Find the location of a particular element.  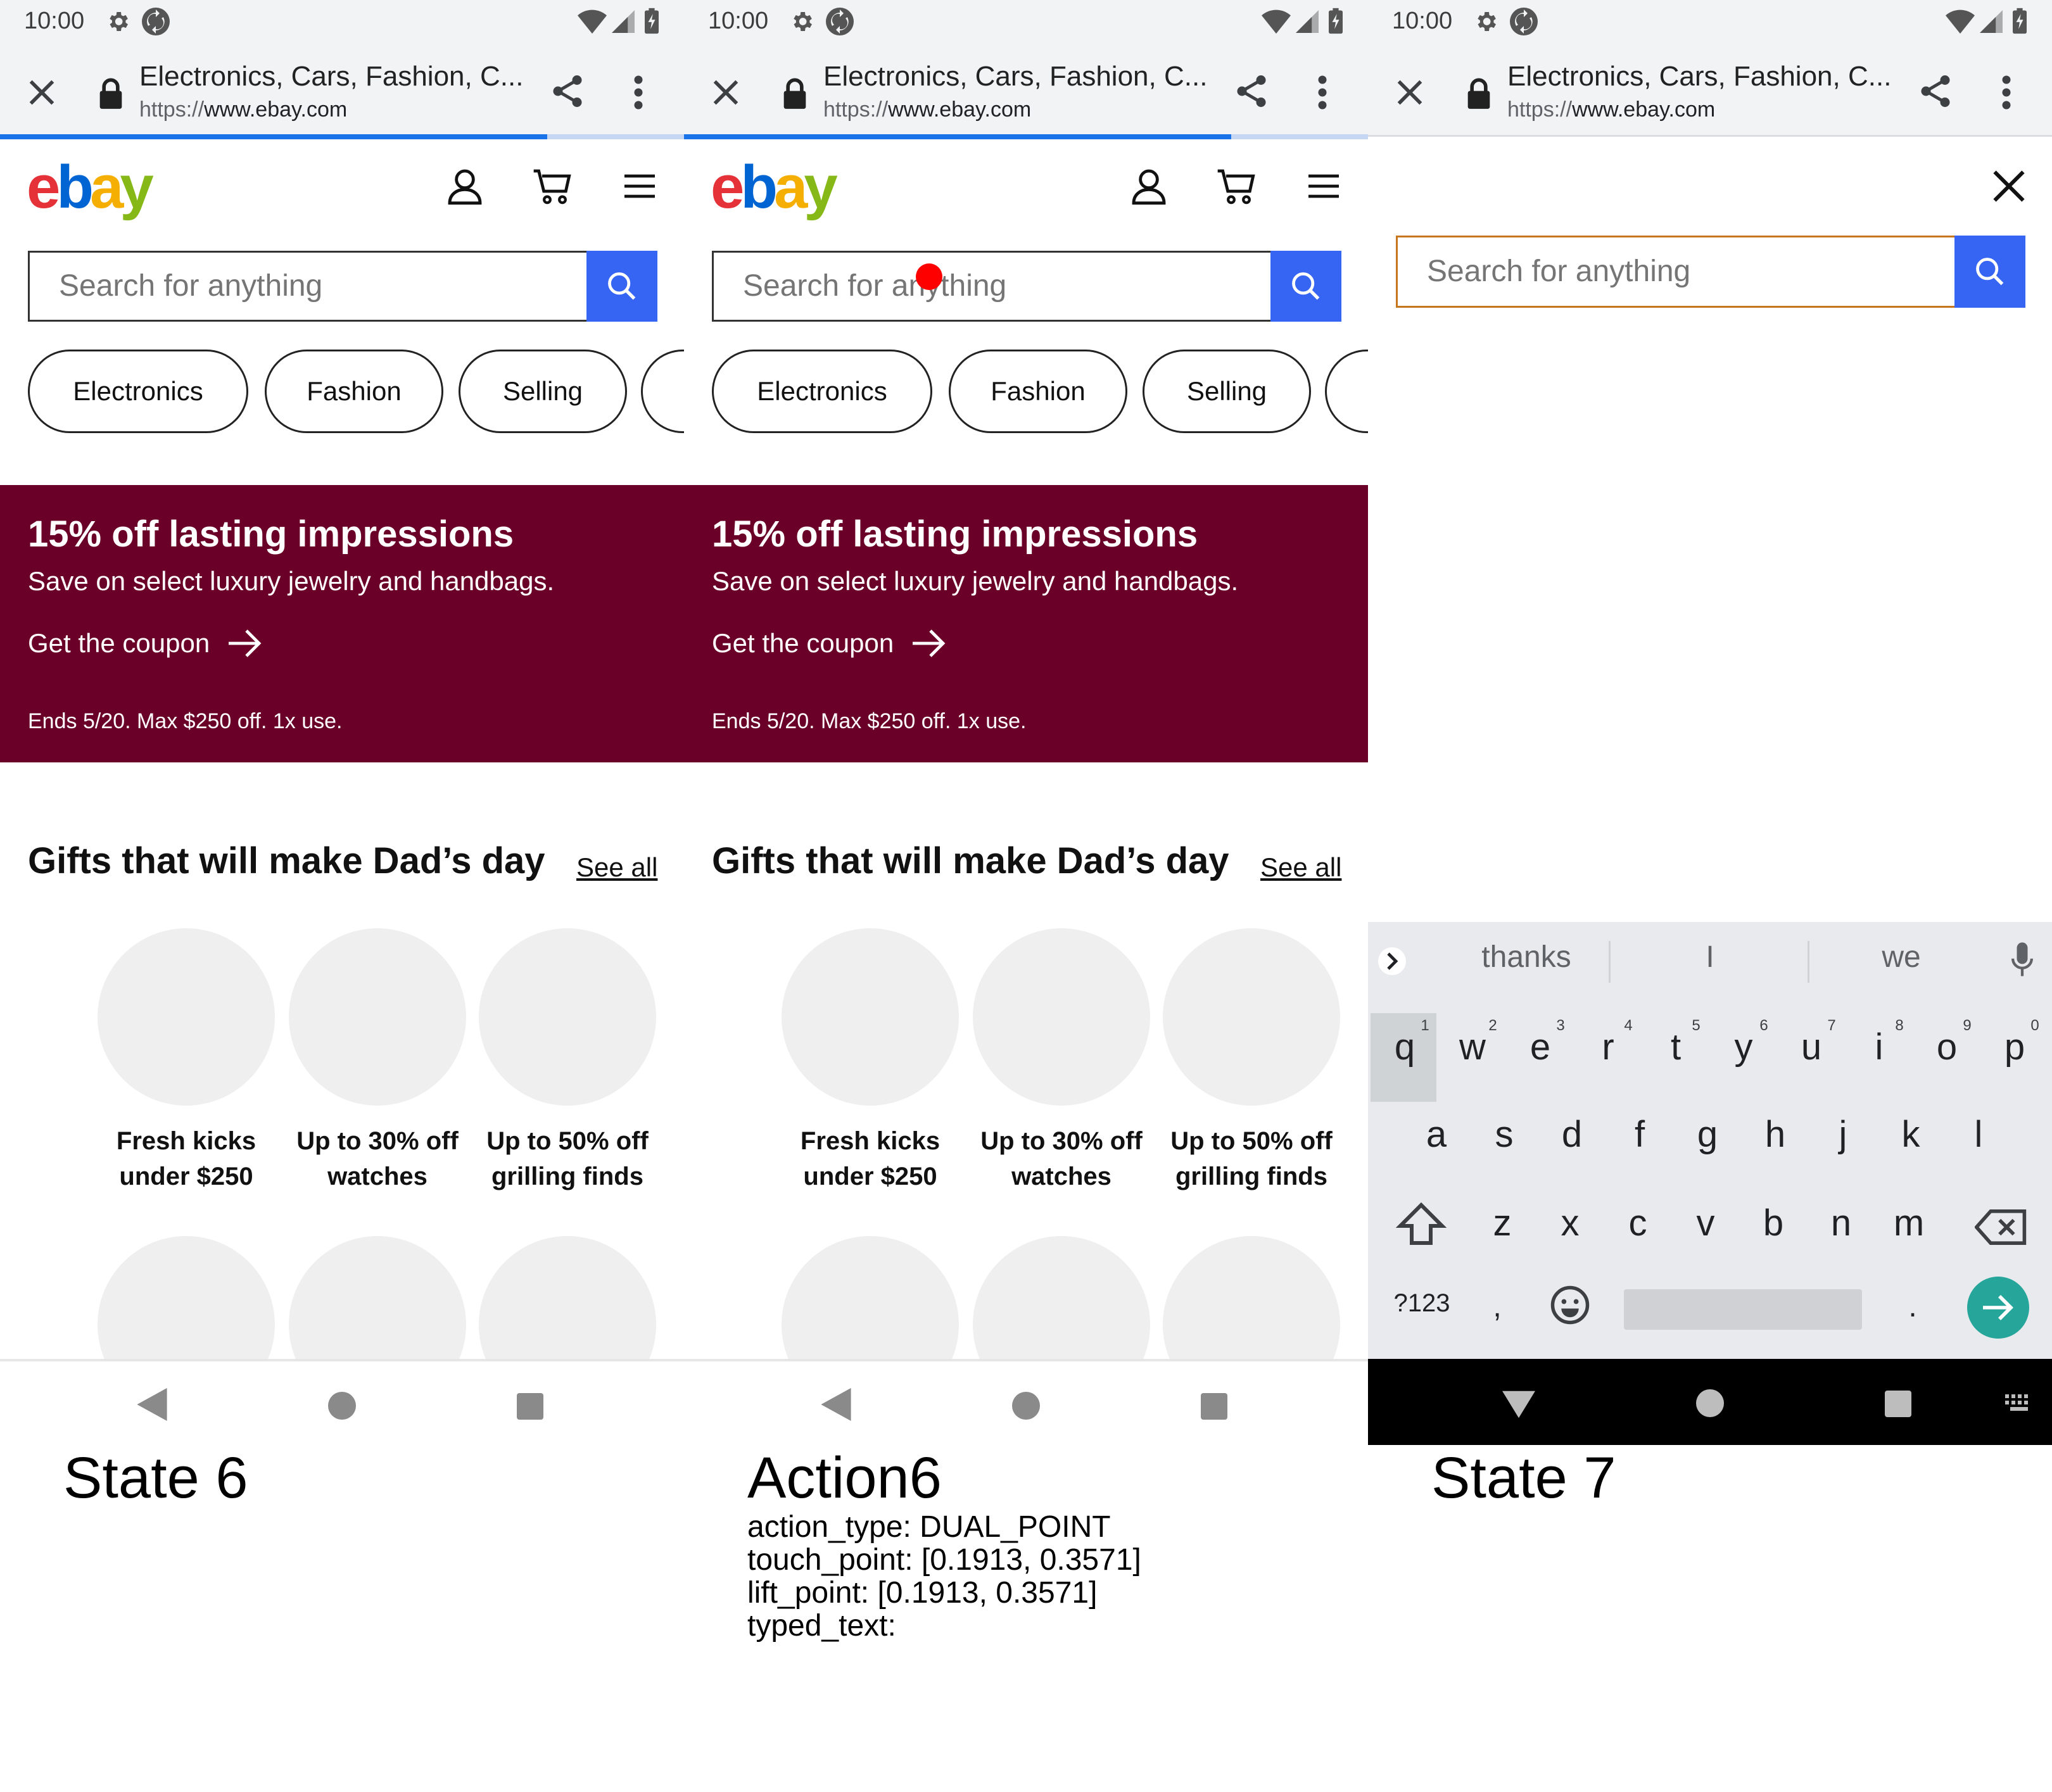

suggestion-3: we is located at coordinates (1901, 957).